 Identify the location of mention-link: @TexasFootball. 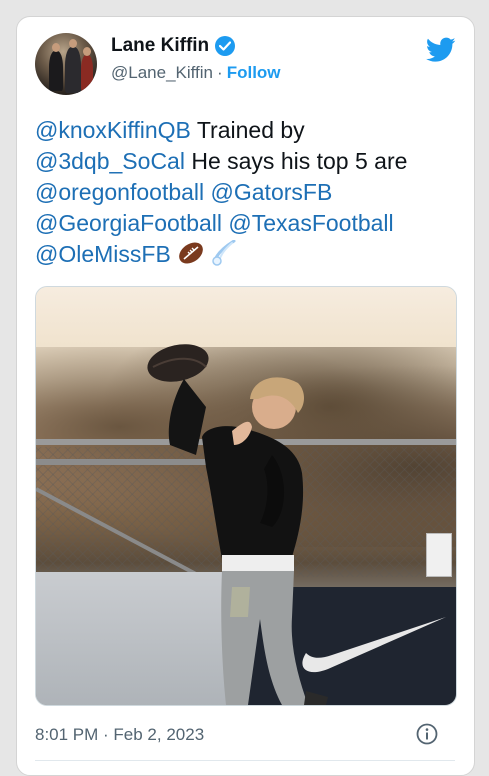
(310, 223).